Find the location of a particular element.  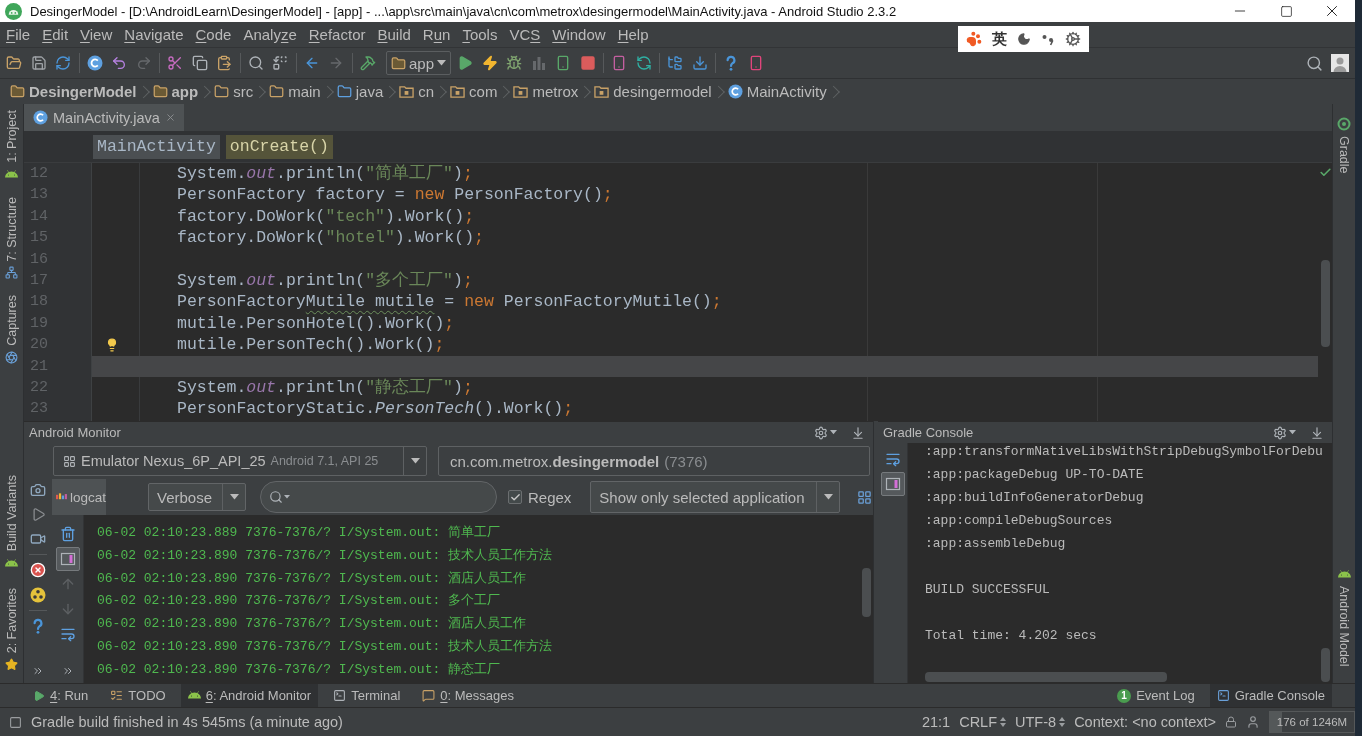

scissors-icon is located at coordinates (175, 63).